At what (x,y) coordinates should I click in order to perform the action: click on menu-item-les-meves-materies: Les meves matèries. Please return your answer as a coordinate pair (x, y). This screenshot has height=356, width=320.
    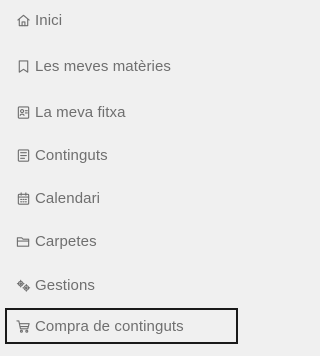
    Looking at the image, I should click on (121, 66).